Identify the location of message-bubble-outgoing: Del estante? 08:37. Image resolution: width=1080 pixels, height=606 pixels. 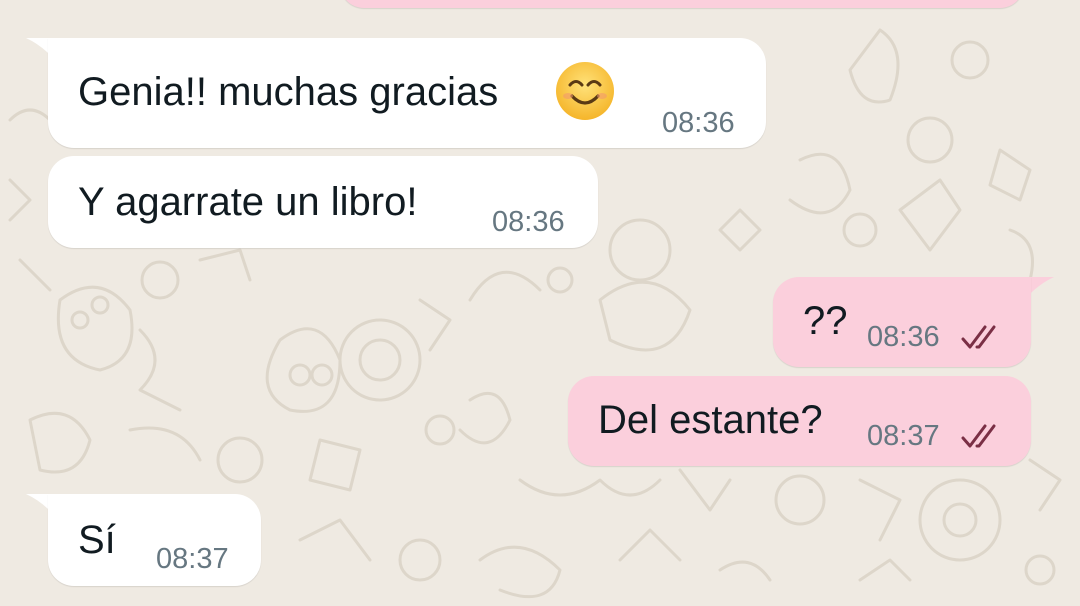
(799, 421).